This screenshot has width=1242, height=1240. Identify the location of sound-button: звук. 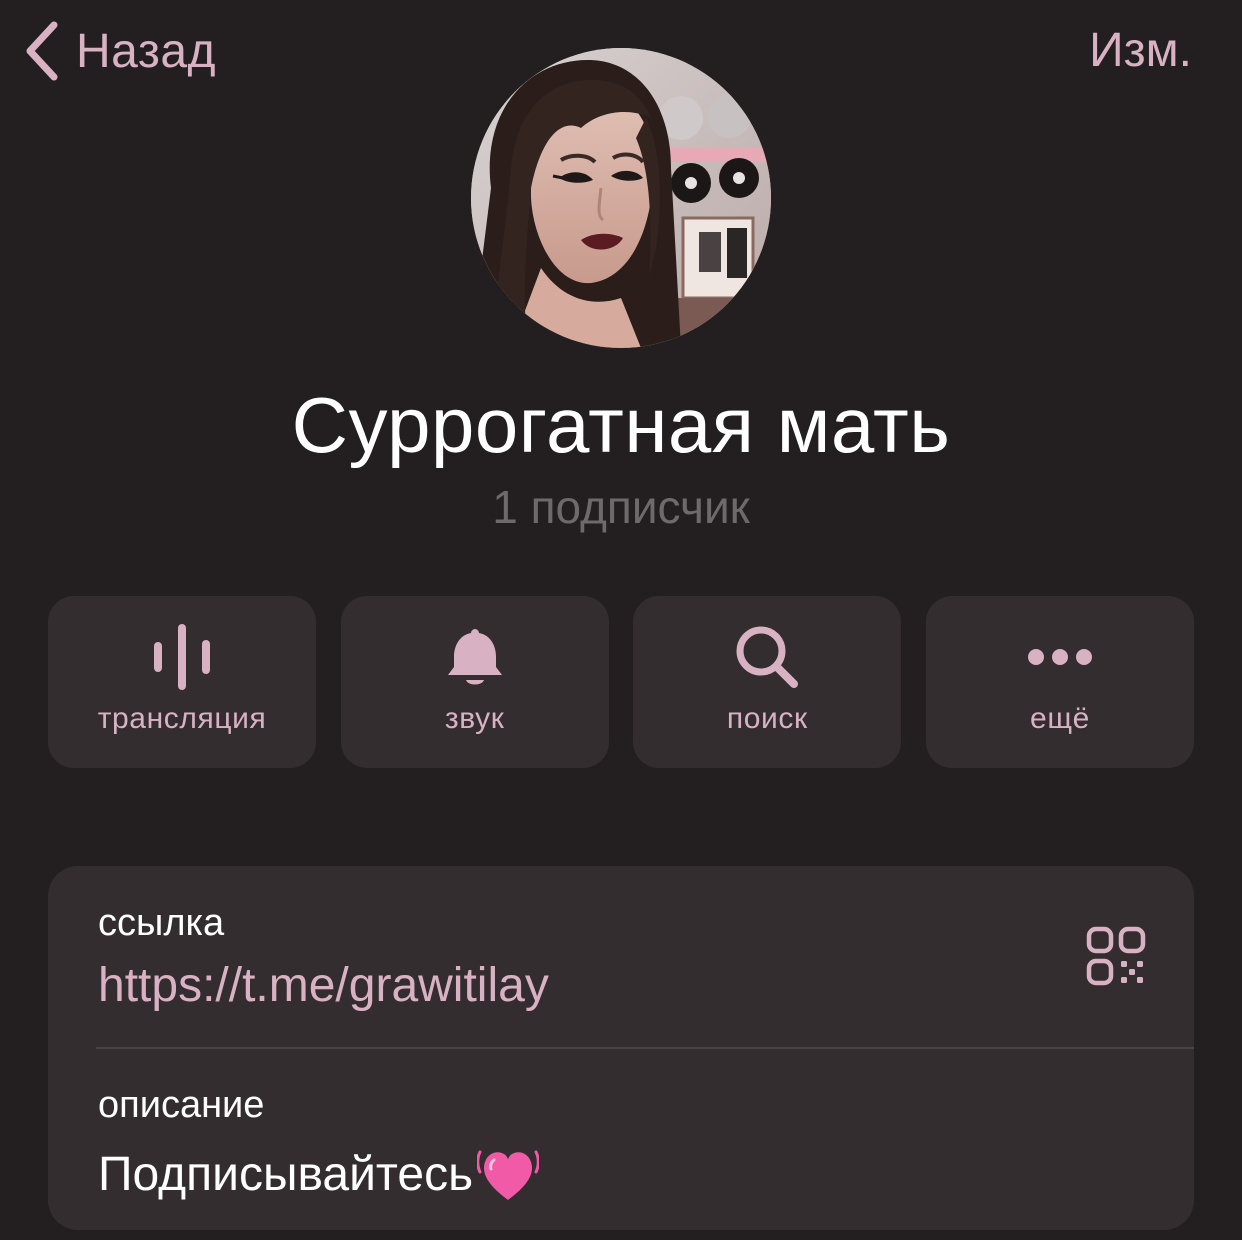
(474, 682).